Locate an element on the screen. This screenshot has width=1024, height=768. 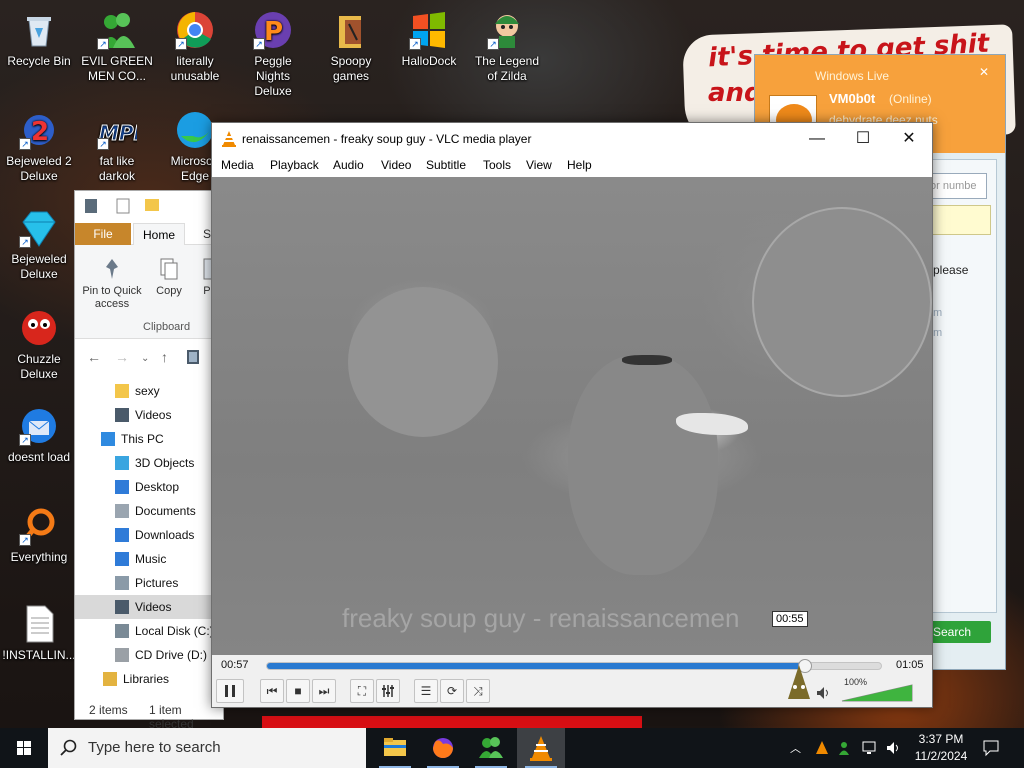
svg-text: P is located at coordinates (273, 32).